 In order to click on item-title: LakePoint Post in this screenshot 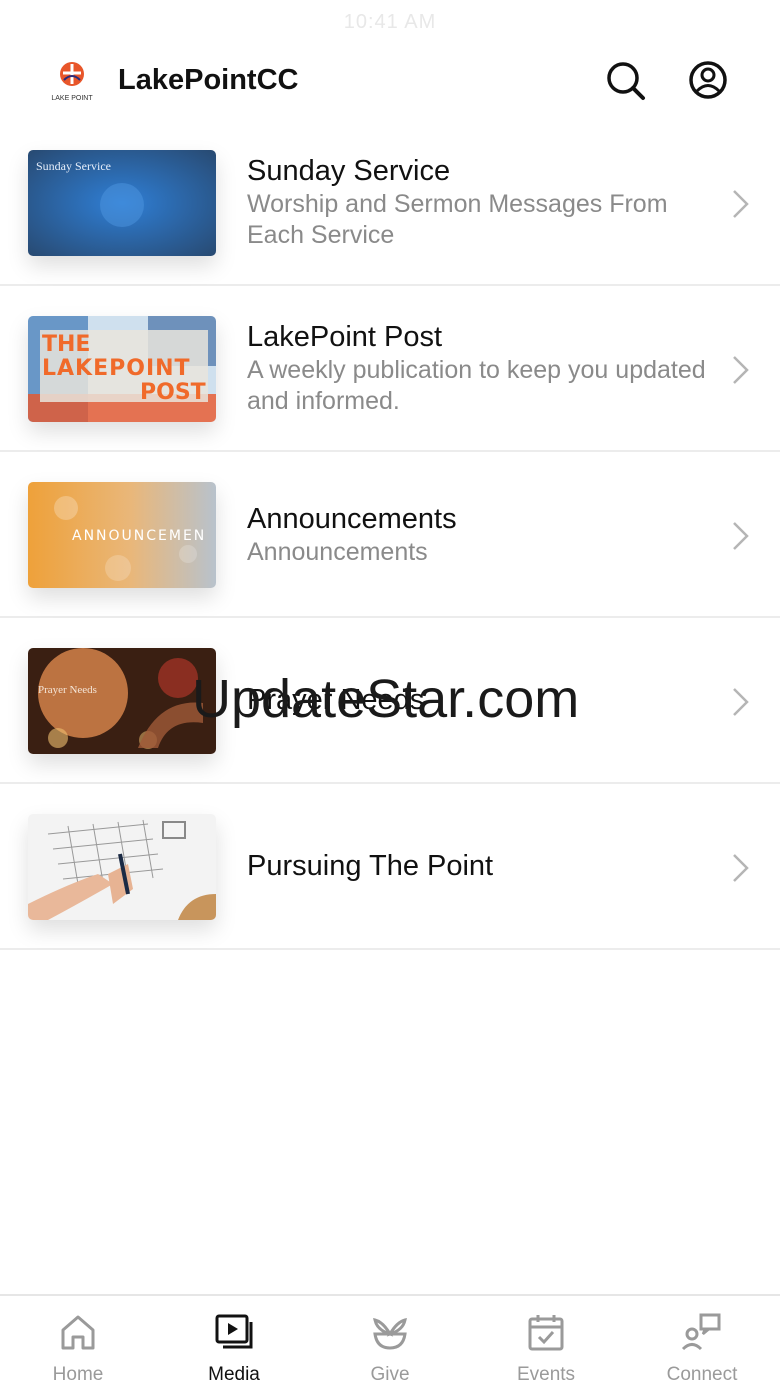, I will do `click(345, 337)`.